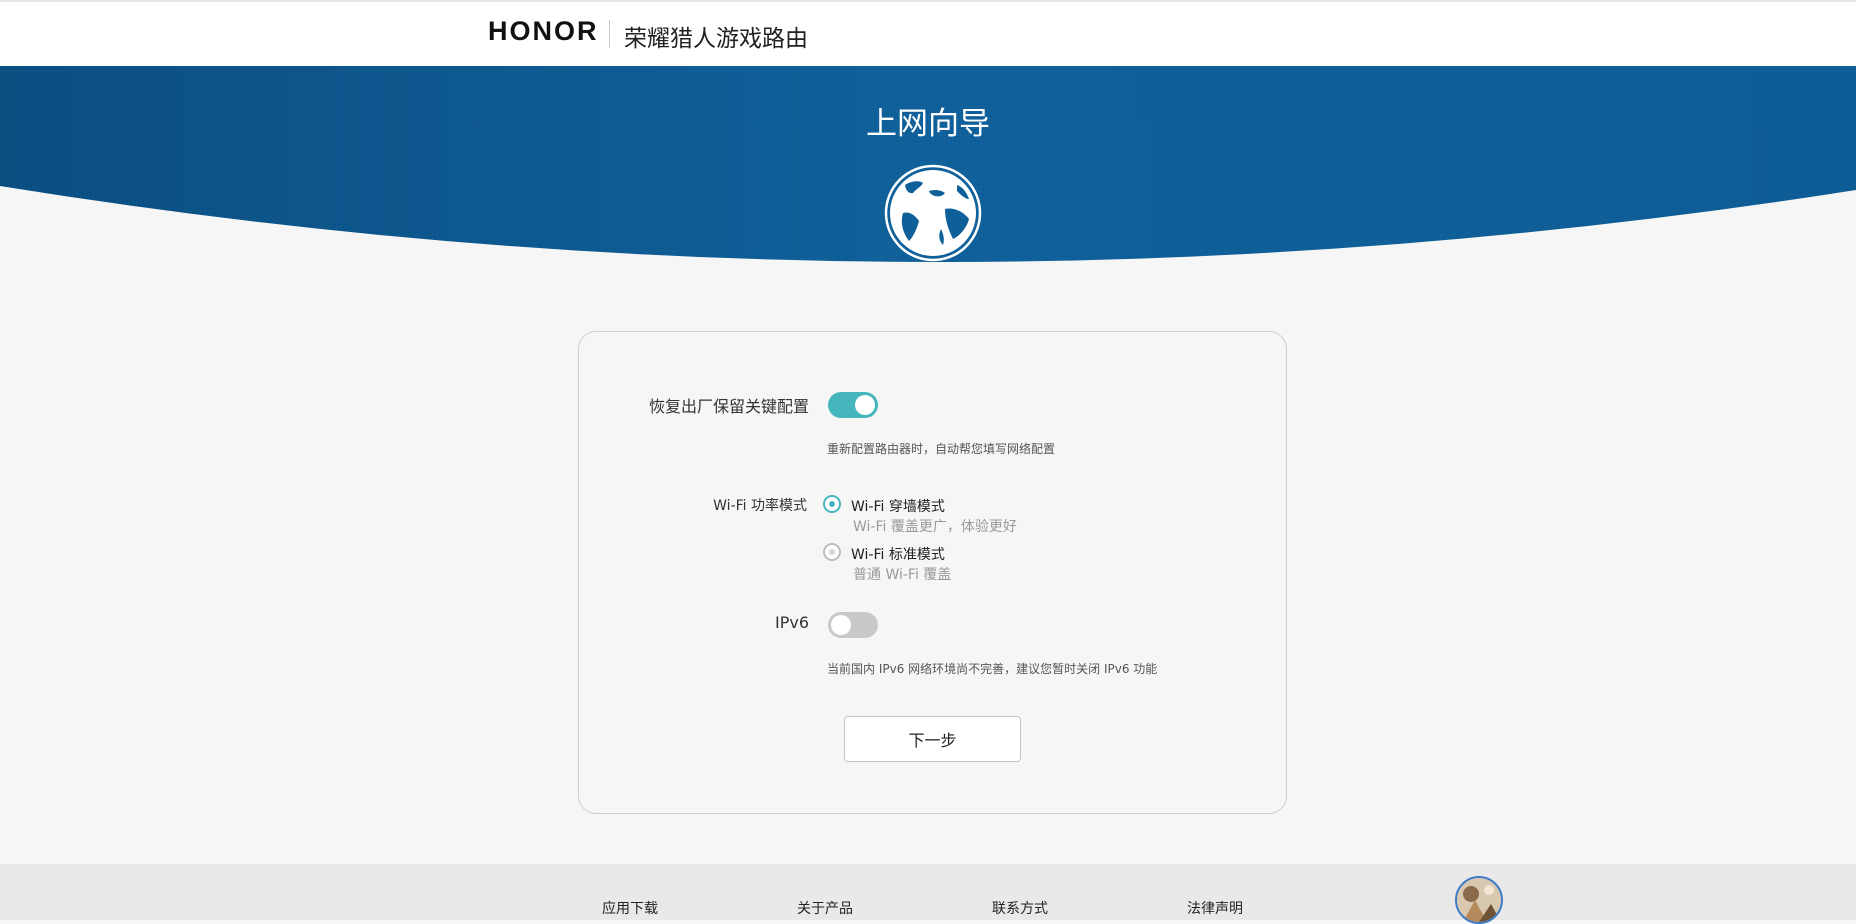 The image size is (1856, 924). Describe the element at coordinates (825, 908) in the screenshot. I see `footer-link-about-product: 关于产品` at that location.